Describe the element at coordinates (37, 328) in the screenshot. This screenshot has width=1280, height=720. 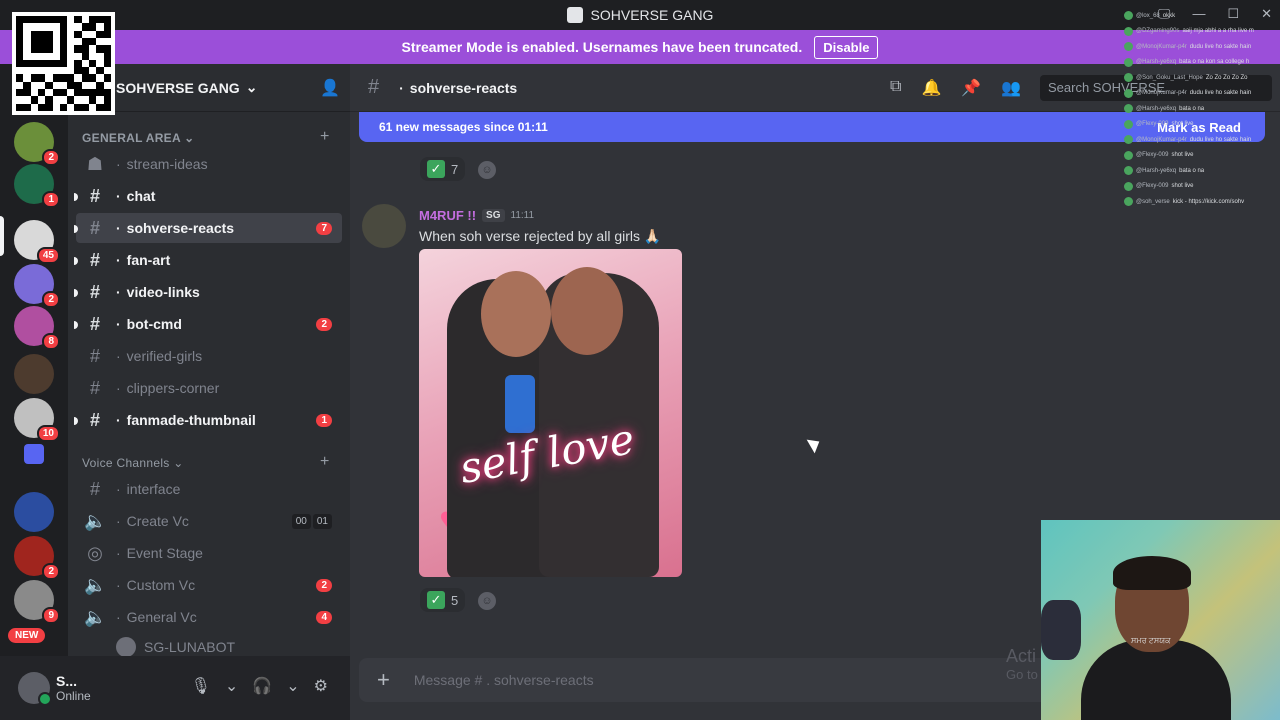
I see `server-icon: 8` at that location.